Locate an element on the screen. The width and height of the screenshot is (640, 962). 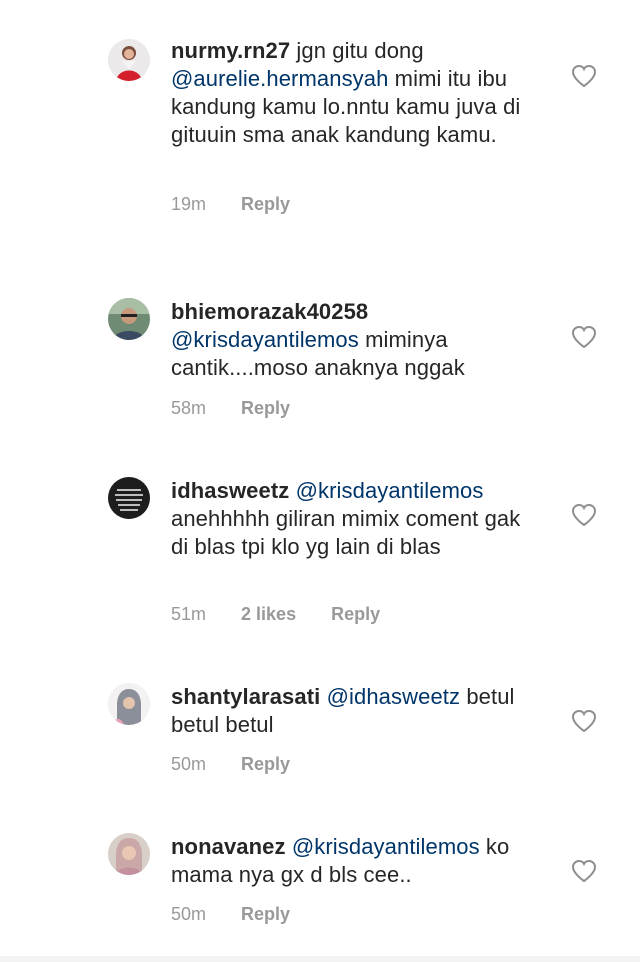
bottom-divider is located at coordinates (320, 959).